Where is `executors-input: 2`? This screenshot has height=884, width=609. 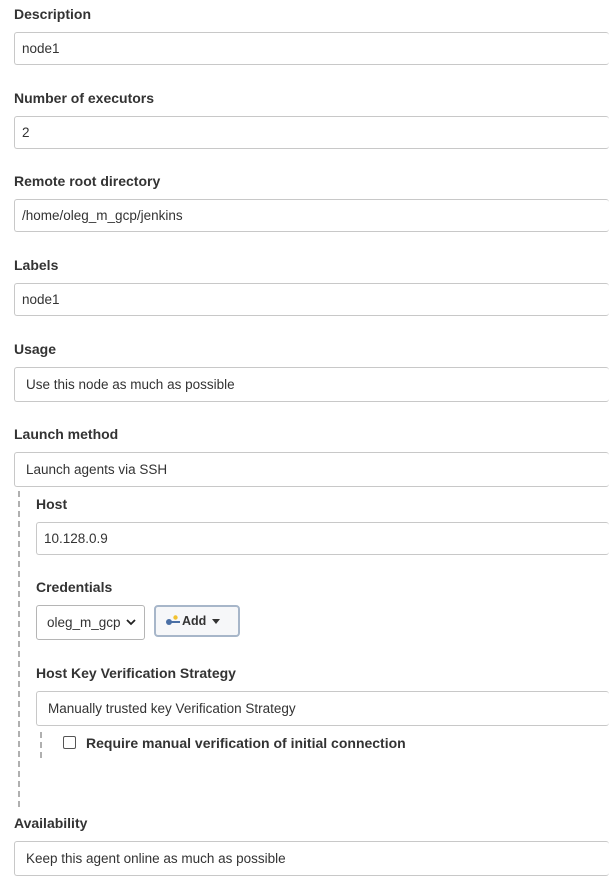
executors-input: 2 is located at coordinates (311, 132).